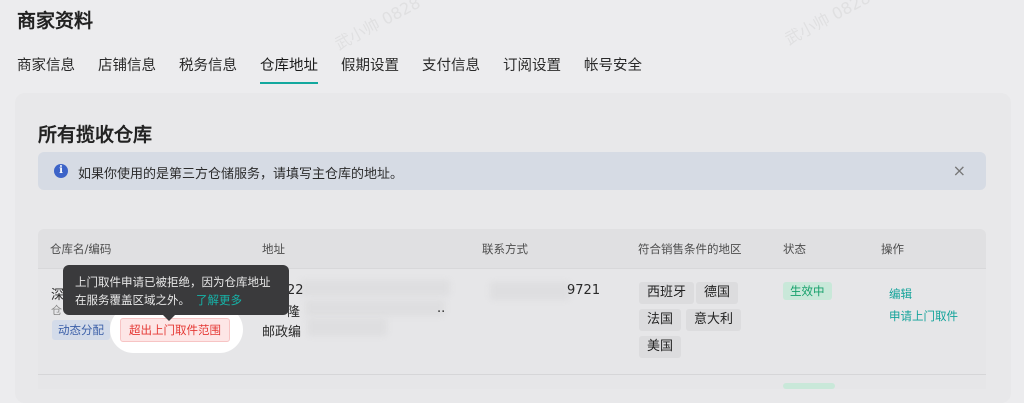  Describe the element at coordinates (81, 330) in the screenshot. I see `dynamic-allocation-tag: 动态分配` at that location.